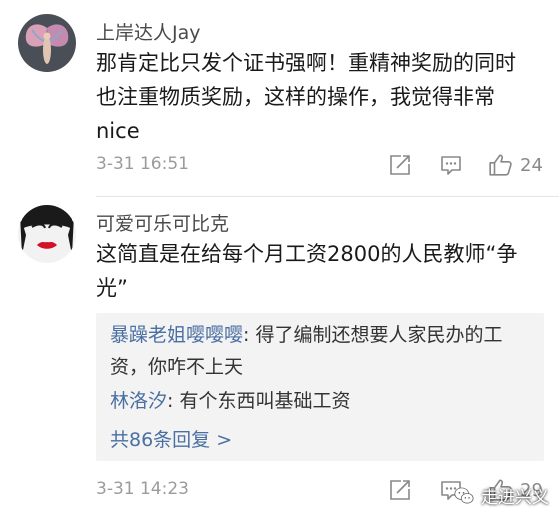 The width and height of the screenshot is (559, 522). I want to click on reply-item: 林洛汐: 有个东西叫基础工资, so click(320, 401).